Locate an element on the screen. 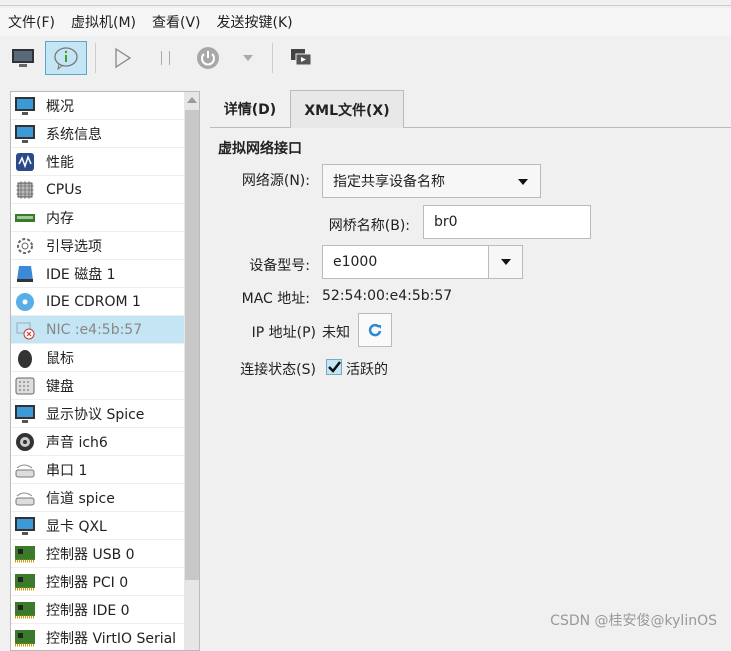 This screenshot has height=651, width=731. sidebar-item: 显卡 QXL is located at coordinates (97, 526).